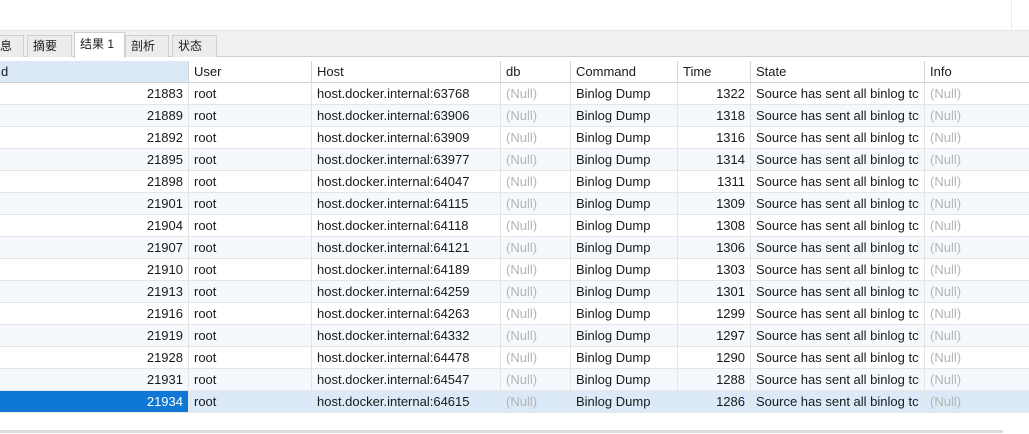  I want to click on cell-host: host.docker.internal:64047, so click(406, 182).